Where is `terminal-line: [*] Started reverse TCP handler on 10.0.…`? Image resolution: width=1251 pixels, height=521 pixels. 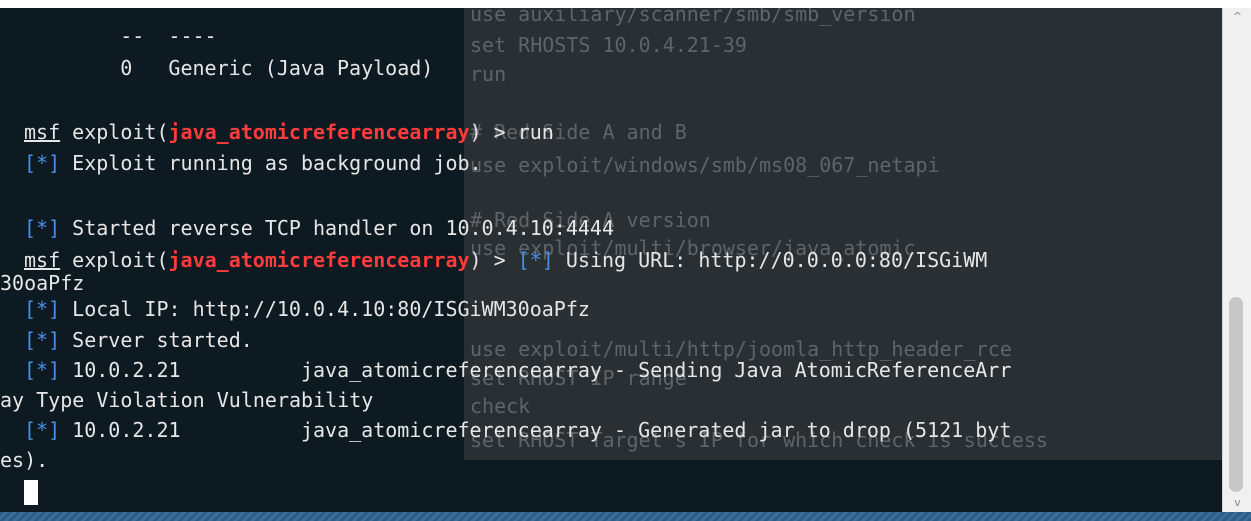 terminal-line: [*] Started reverse TCP handler on 10.0.… is located at coordinates (319, 228).